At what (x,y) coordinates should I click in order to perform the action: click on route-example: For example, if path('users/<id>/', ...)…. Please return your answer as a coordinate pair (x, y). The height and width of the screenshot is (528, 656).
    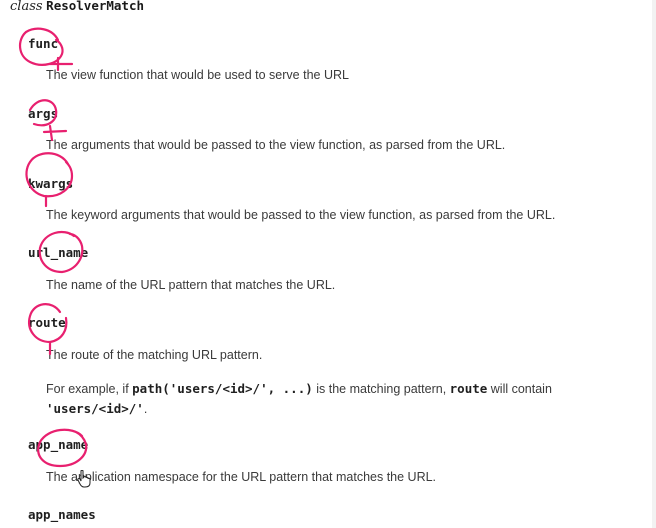
    Looking at the image, I should click on (326, 399).